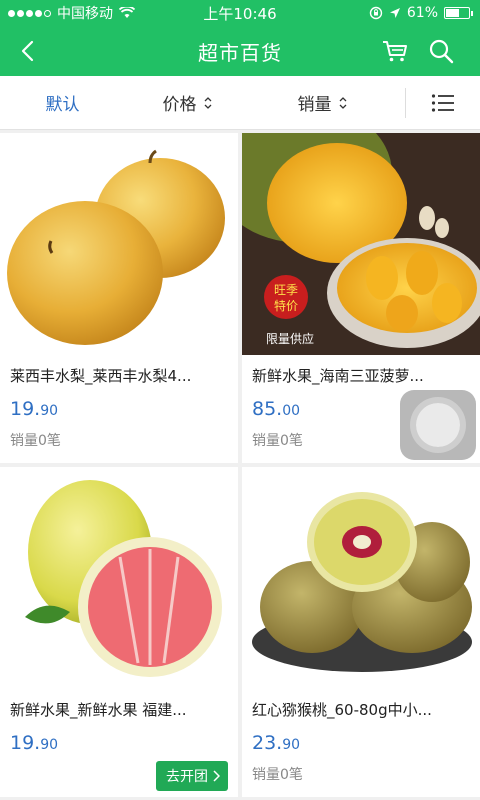 Image resolution: width=480 pixels, height=800 pixels. I want to click on layout-toggle-button, so click(443, 102).